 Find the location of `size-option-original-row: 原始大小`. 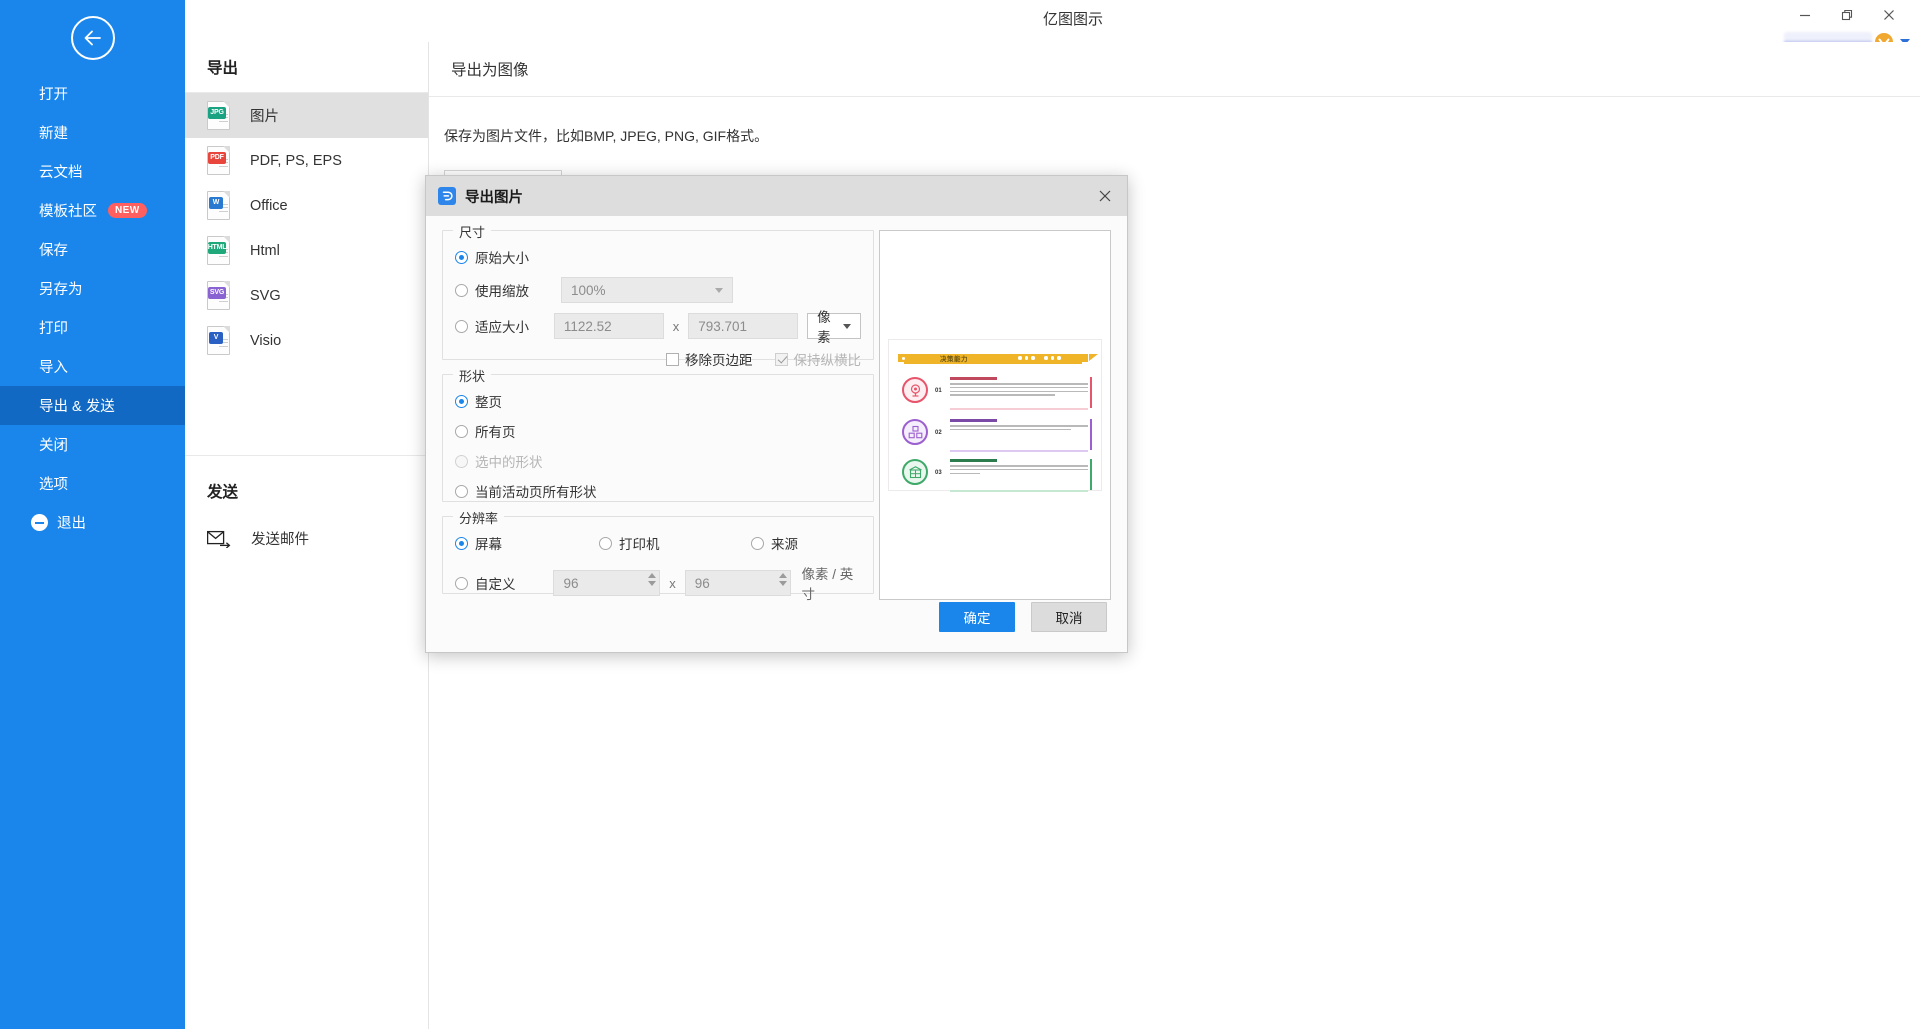

size-option-original-row: 原始大小 is located at coordinates (658, 257).